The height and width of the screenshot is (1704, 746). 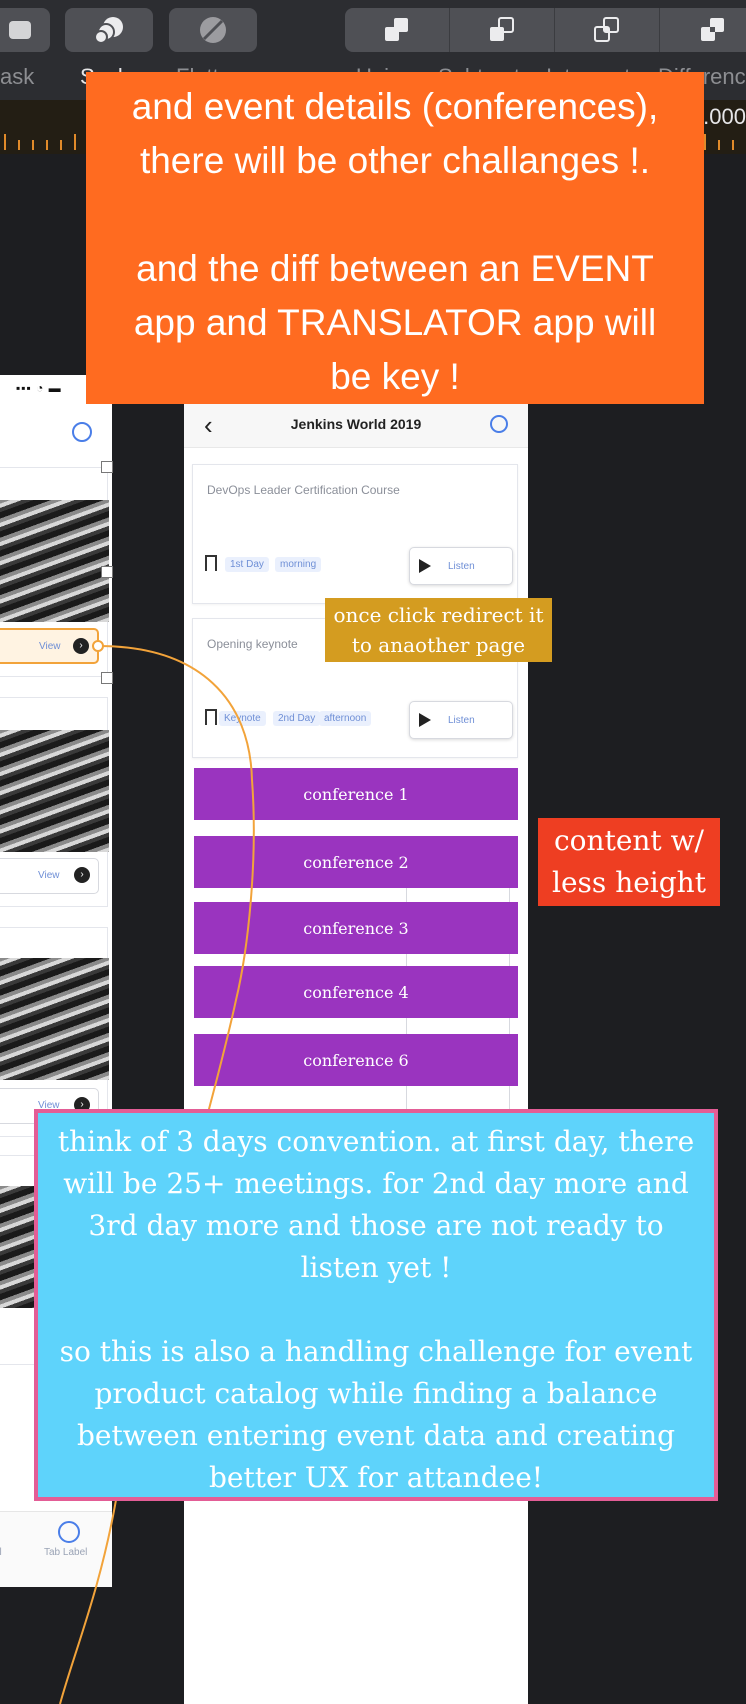 I want to click on tab-circle-icon, so click(x=69, y=1532).